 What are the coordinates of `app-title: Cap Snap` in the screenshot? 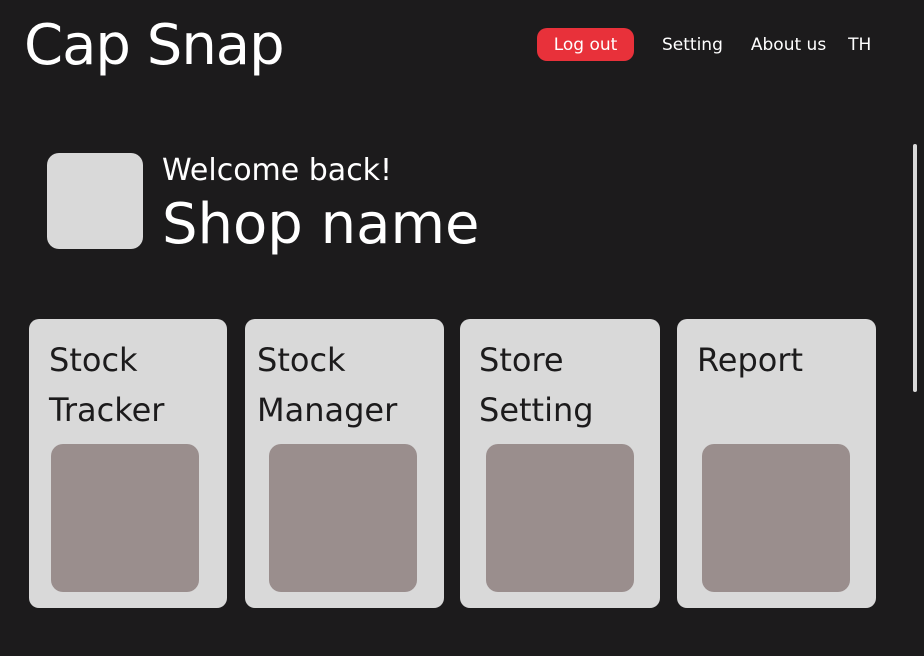 It's located at (154, 45).